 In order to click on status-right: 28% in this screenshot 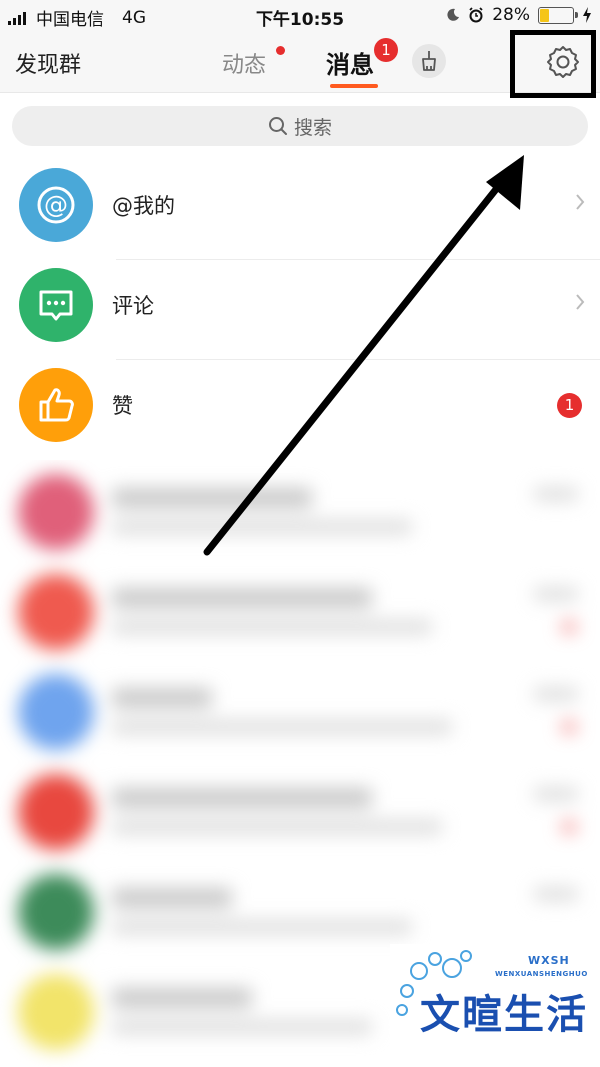, I will do `click(519, 15)`.